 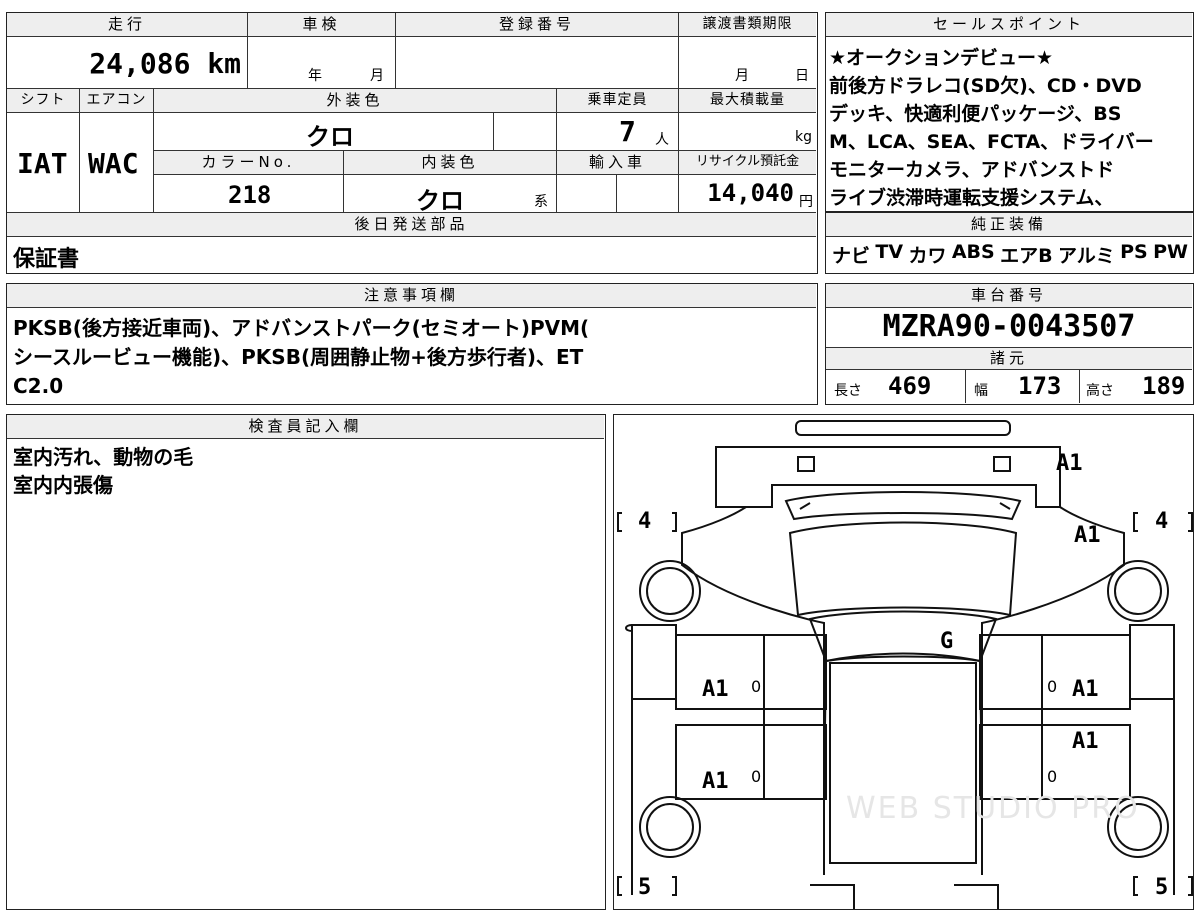 What do you see at coordinates (1170, 252) in the screenshot?
I see `equipment-item: PW` at bounding box center [1170, 252].